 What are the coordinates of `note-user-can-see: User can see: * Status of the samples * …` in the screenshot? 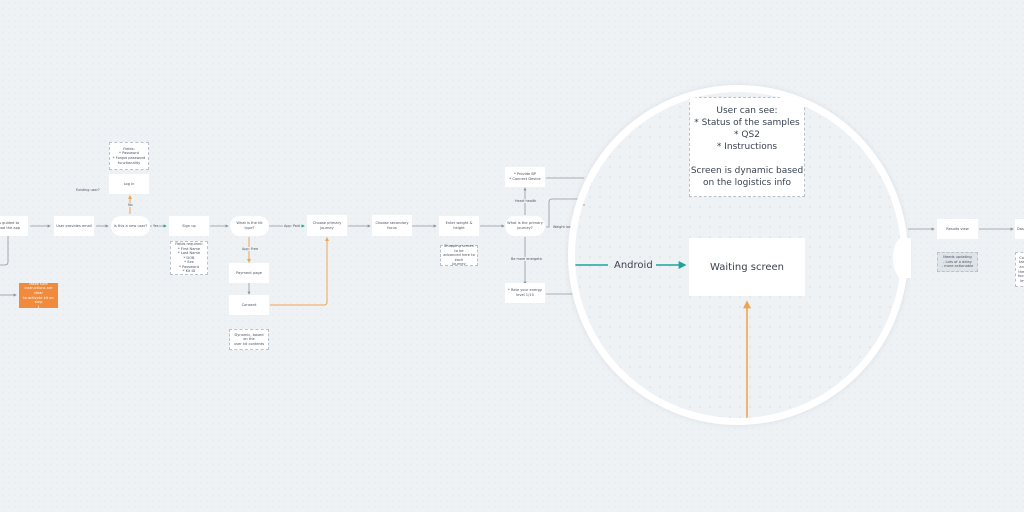 It's located at (747, 147).